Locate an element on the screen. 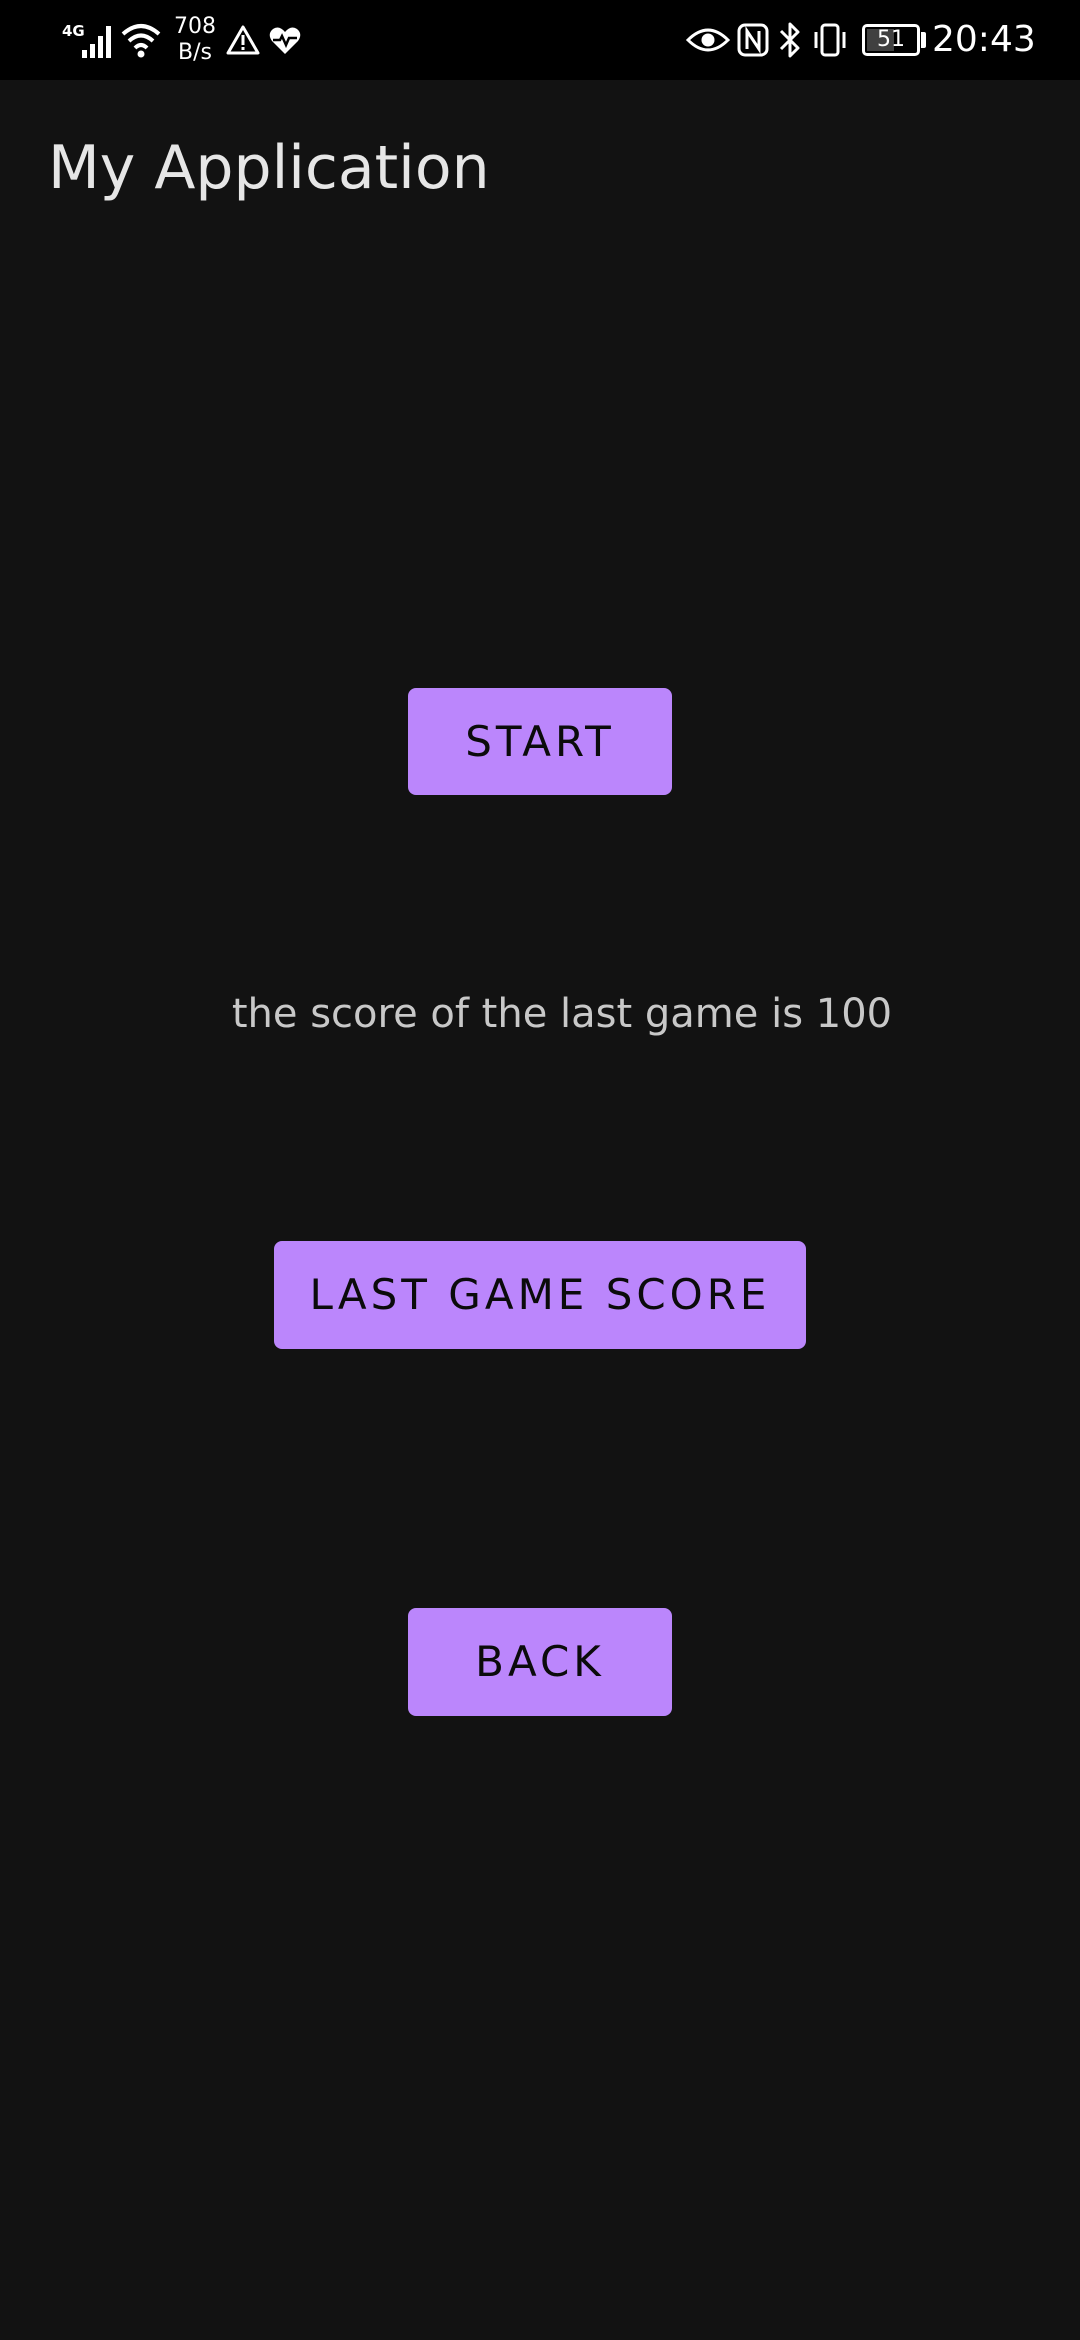  status-time: 20:43 is located at coordinates (984, 39).